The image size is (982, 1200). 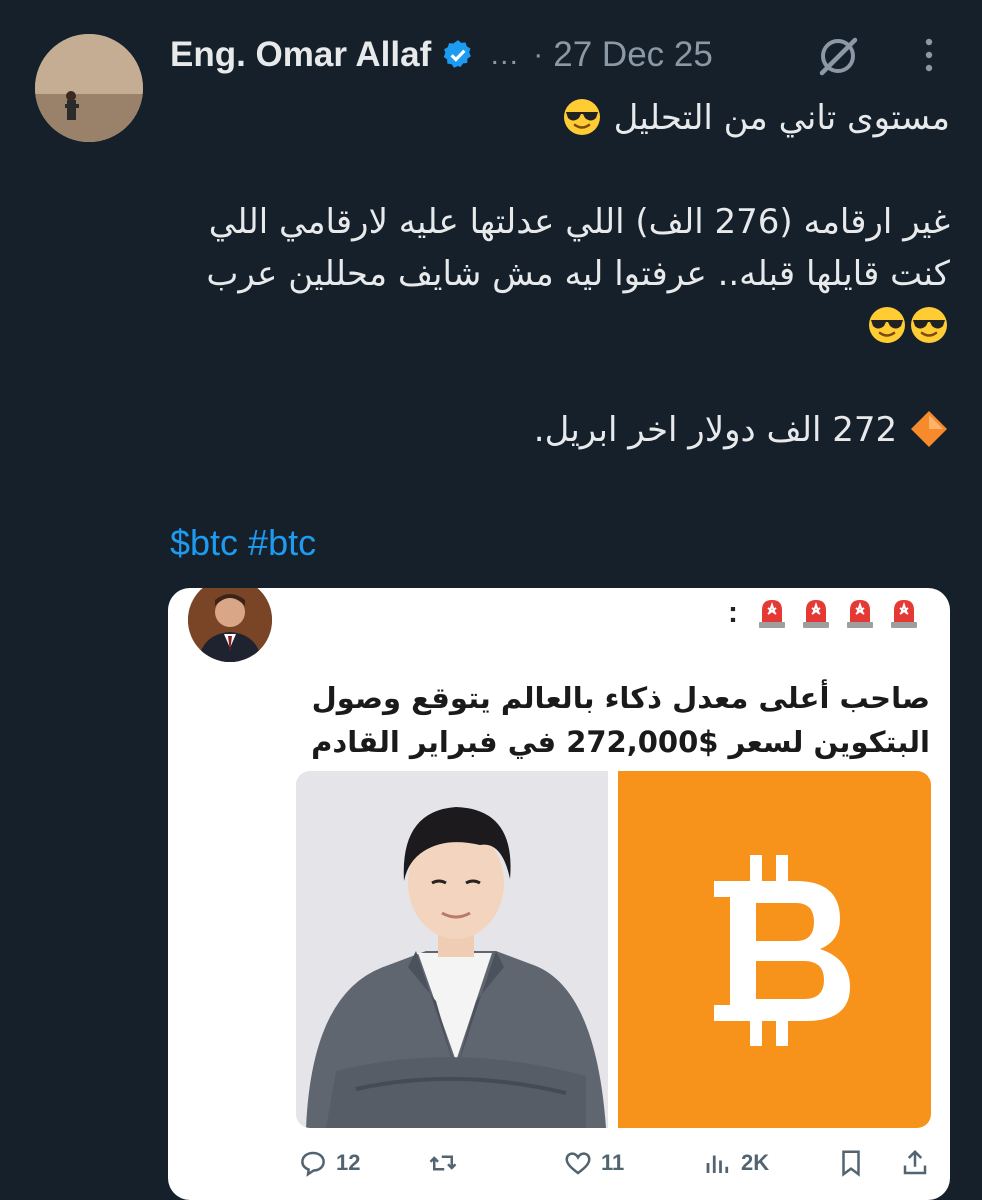 I want to click on hashtag-link: #btc, so click(x=282, y=542).